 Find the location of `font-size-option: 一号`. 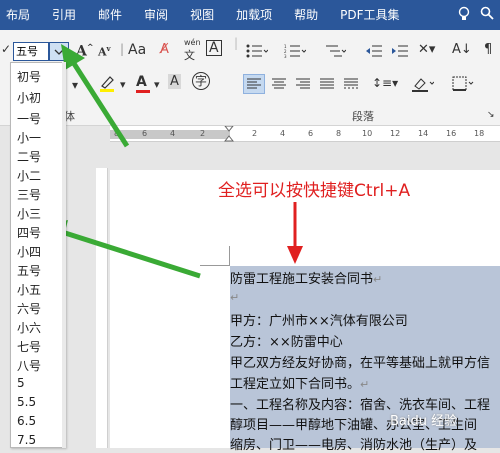

font-size-option: 一号 is located at coordinates (29, 118).